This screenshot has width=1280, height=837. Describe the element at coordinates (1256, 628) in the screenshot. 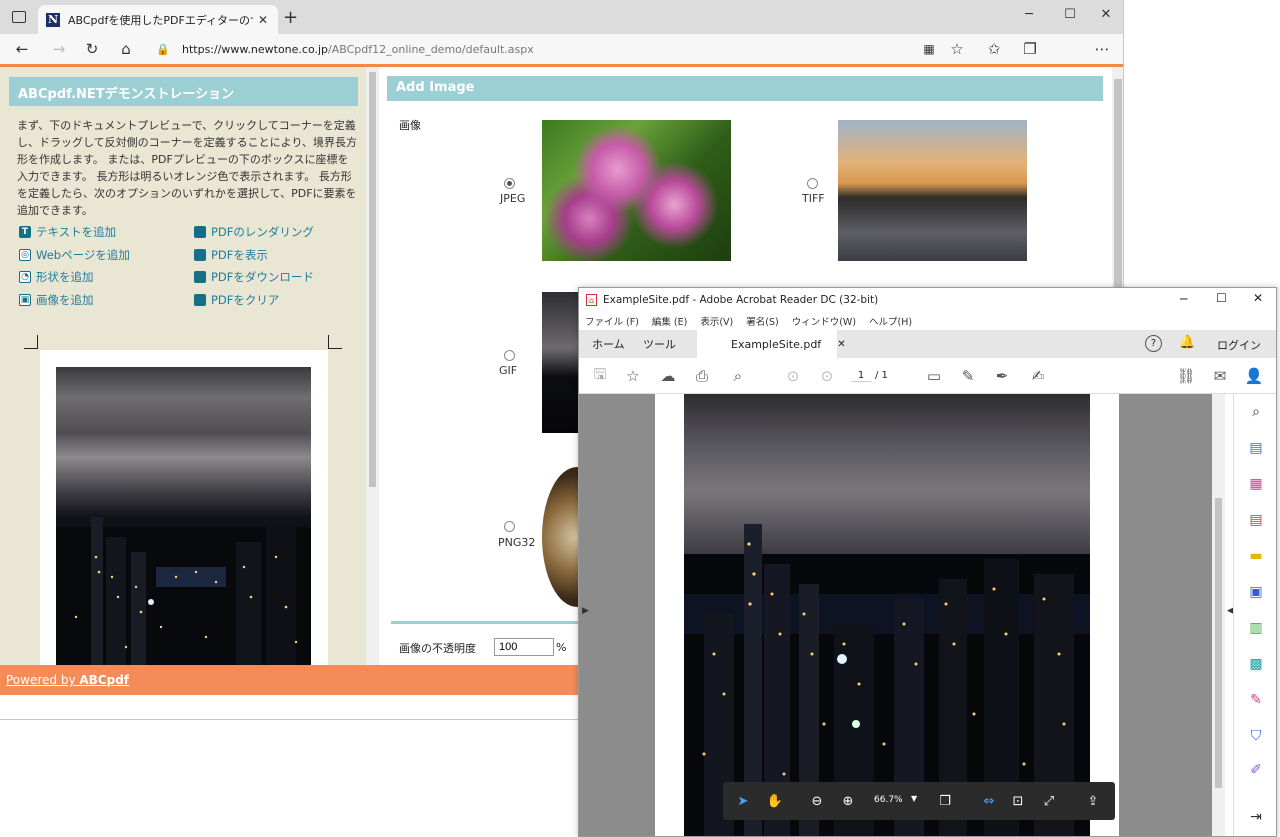

I see `compress-icon: ▥` at that location.